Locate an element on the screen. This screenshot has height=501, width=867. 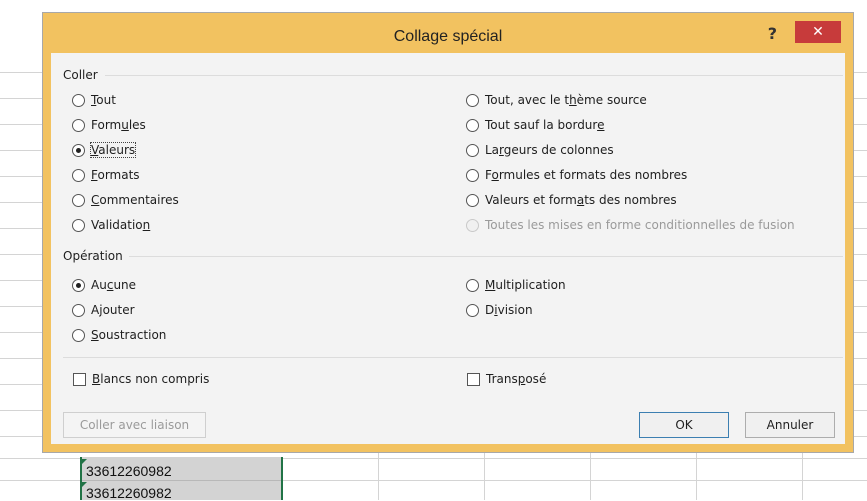
selected-cell-range: 33612260982 33612260982 is located at coordinates (181, 479).